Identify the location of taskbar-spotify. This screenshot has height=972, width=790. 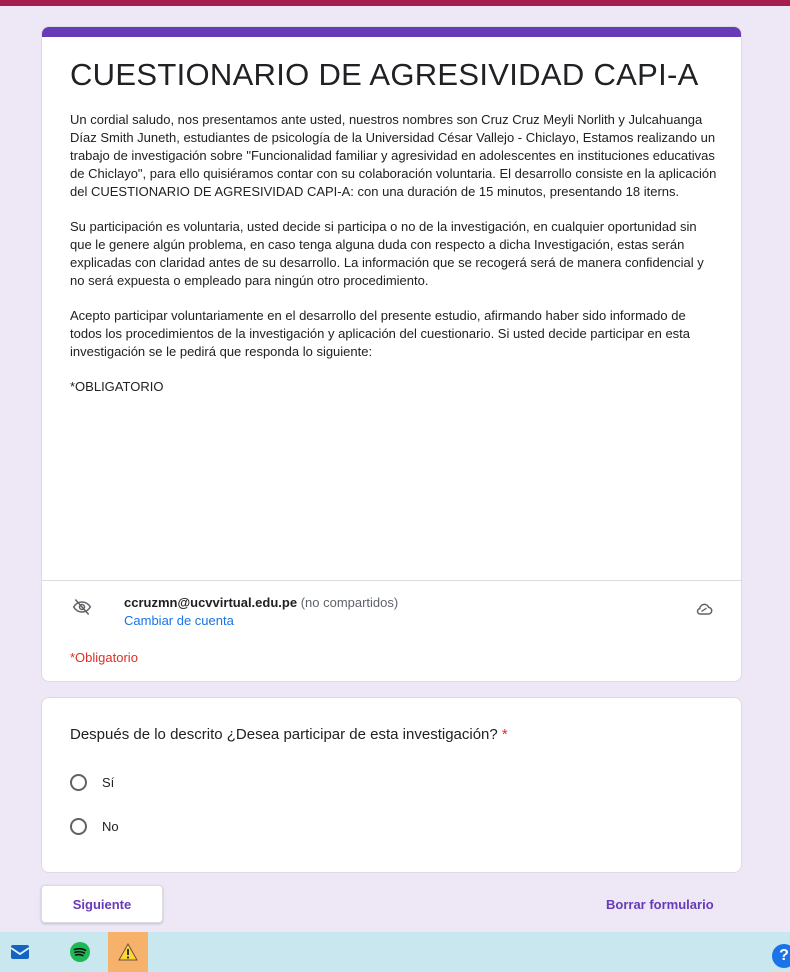
(80, 952).